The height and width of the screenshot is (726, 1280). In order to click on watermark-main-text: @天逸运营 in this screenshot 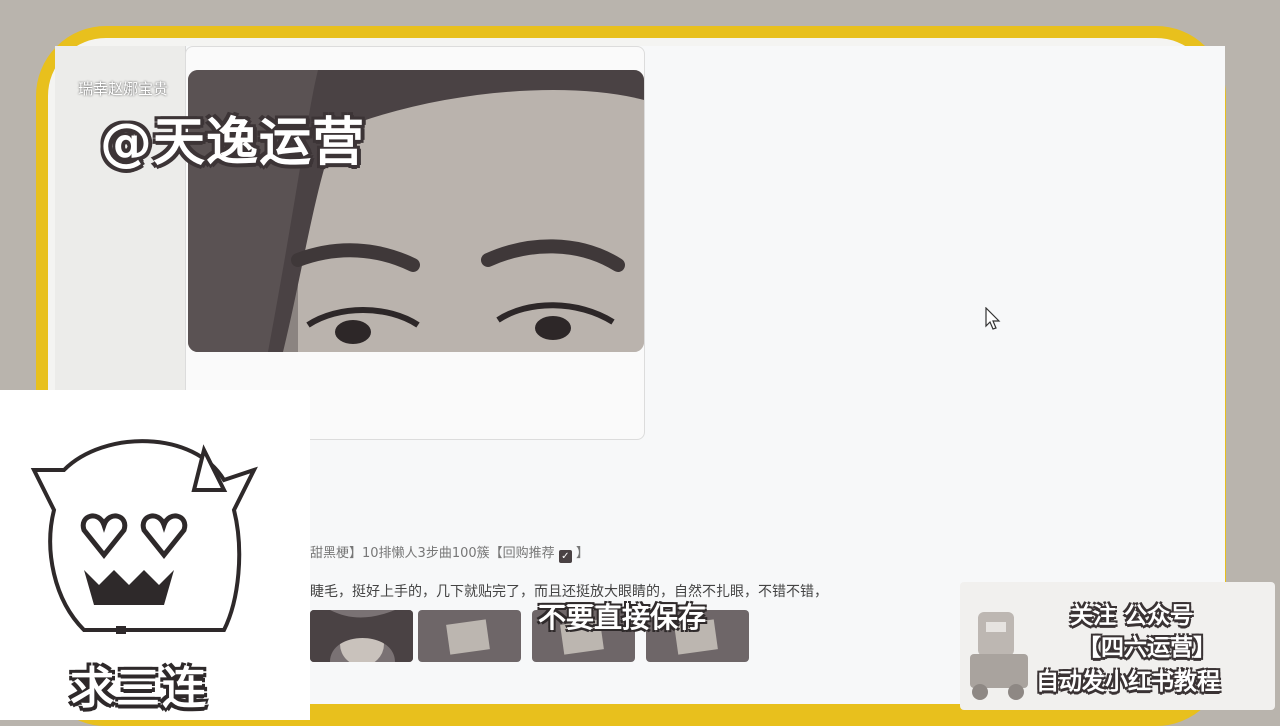, I will do `click(233, 143)`.